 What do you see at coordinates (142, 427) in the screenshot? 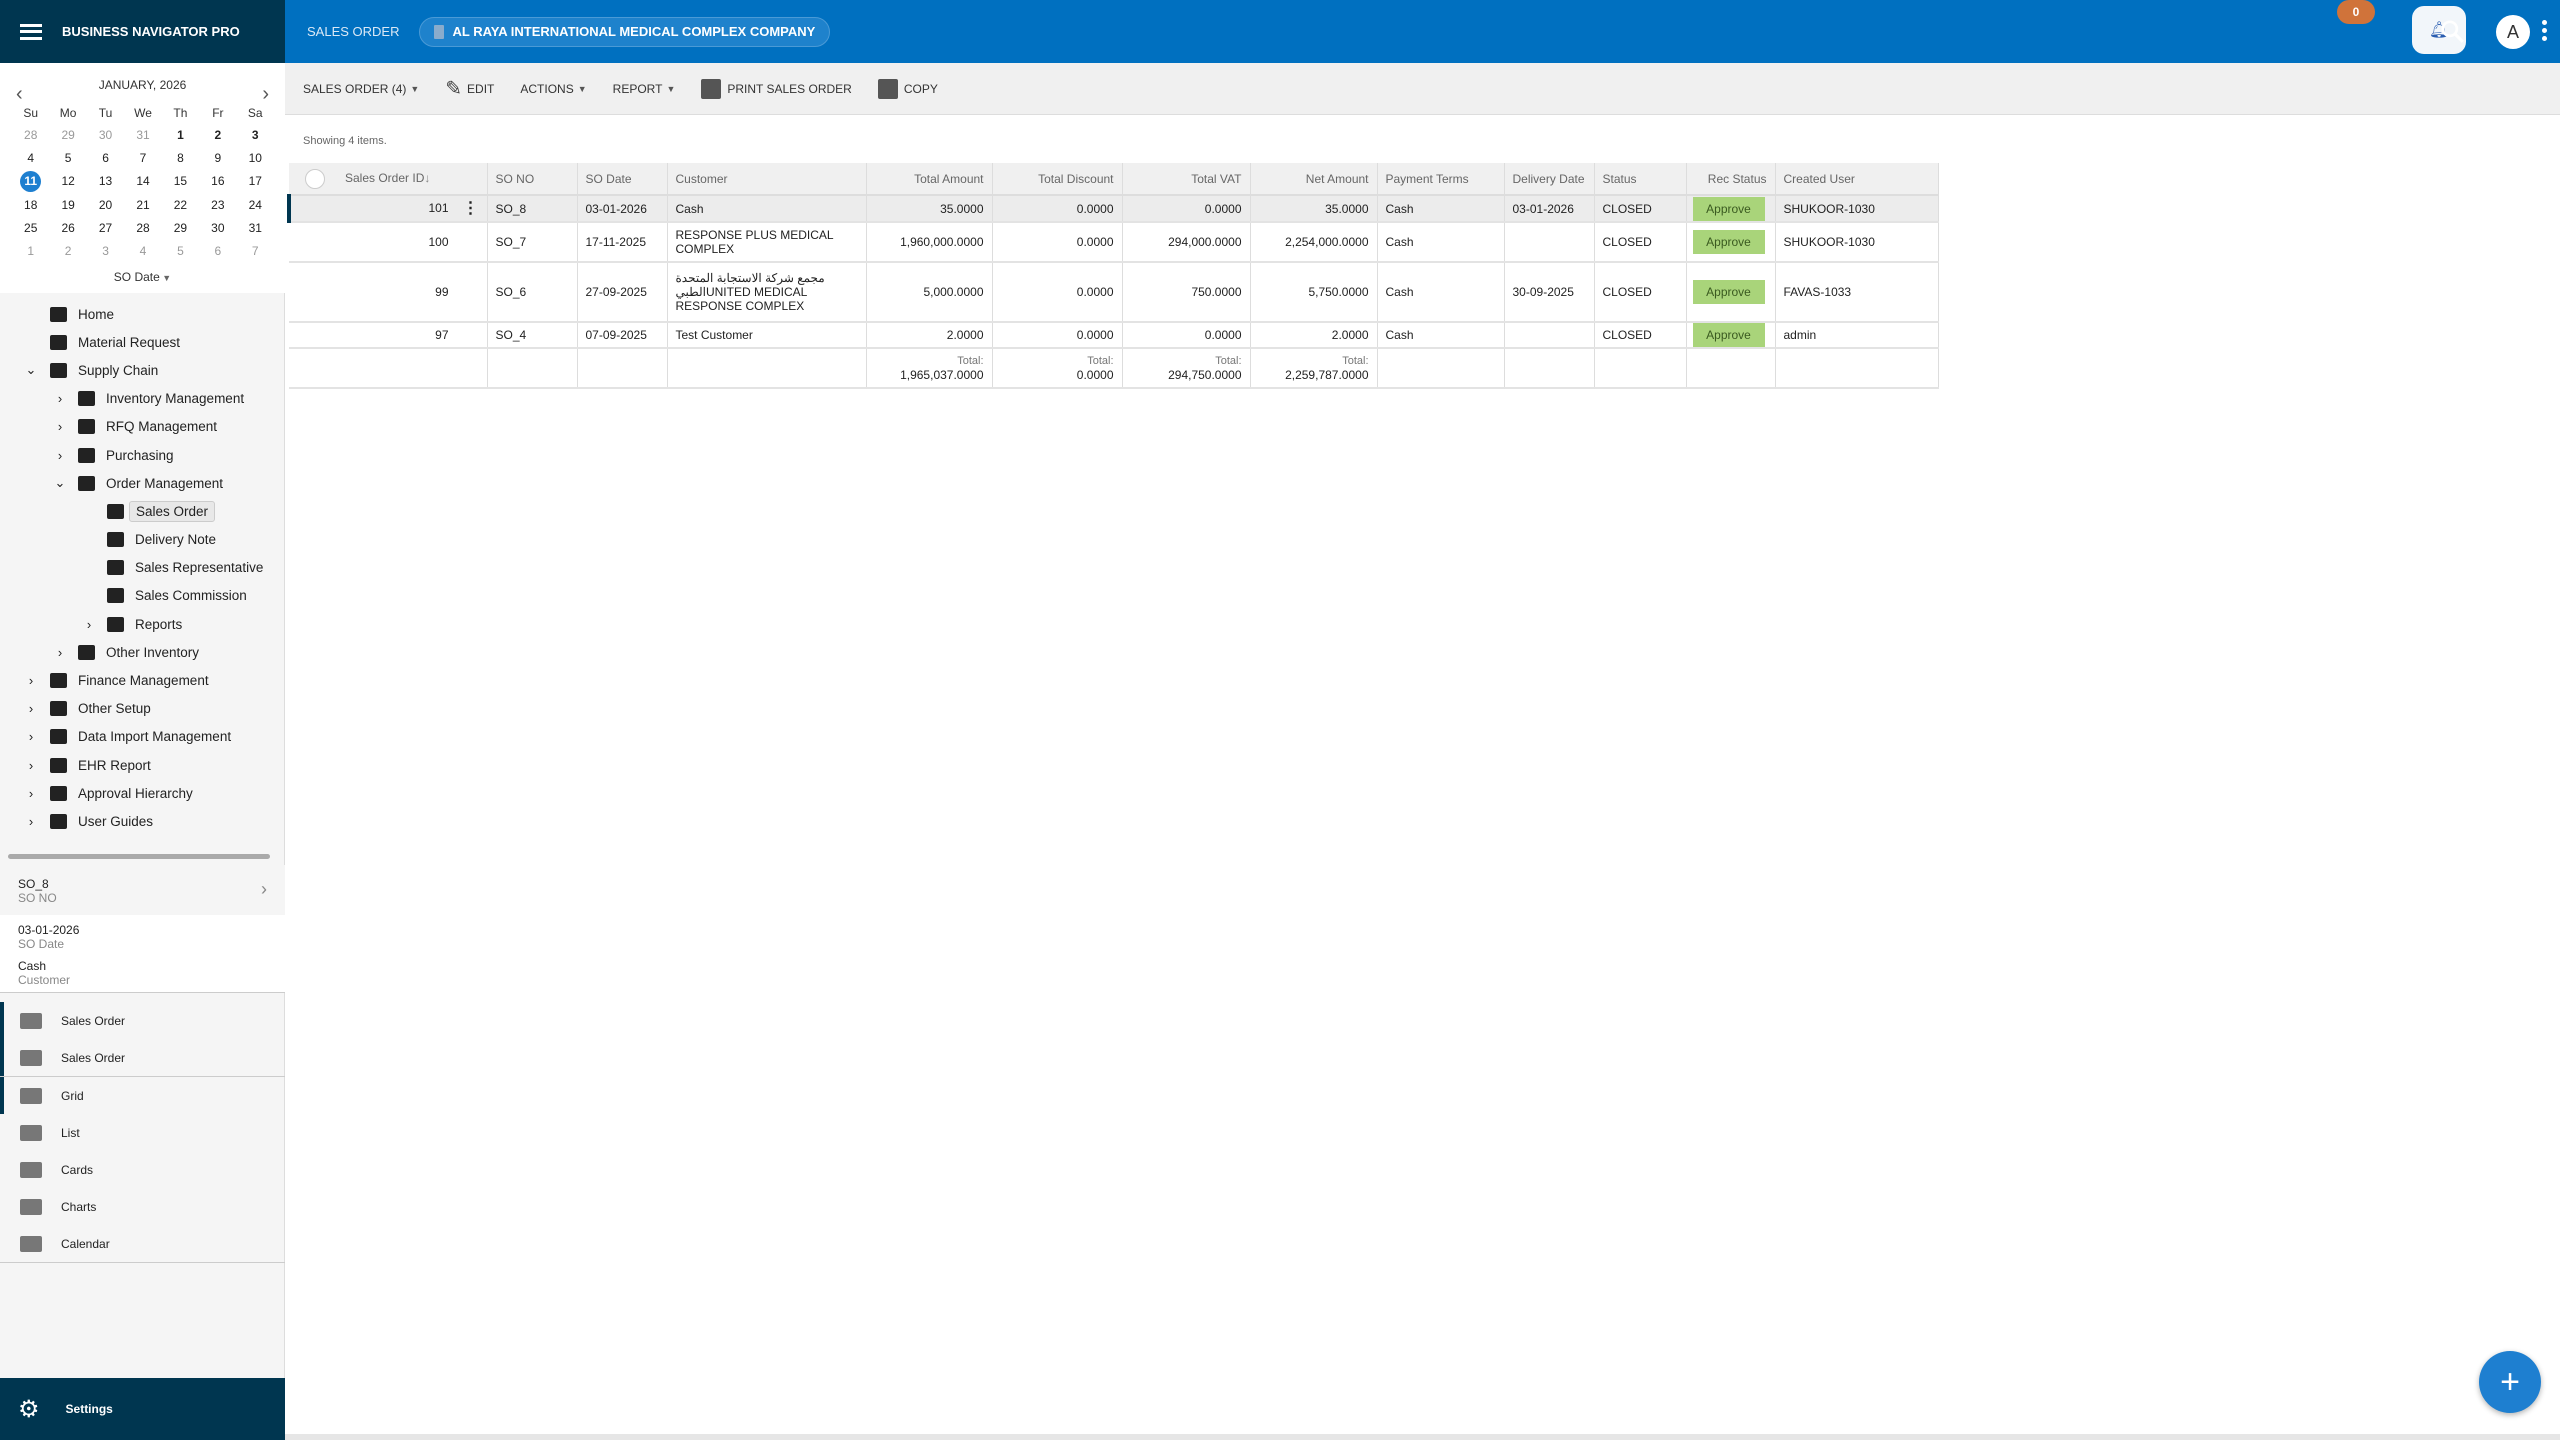
I see `nav-item-rfq-management: › RFQ Management` at bounding box center [142, 427].